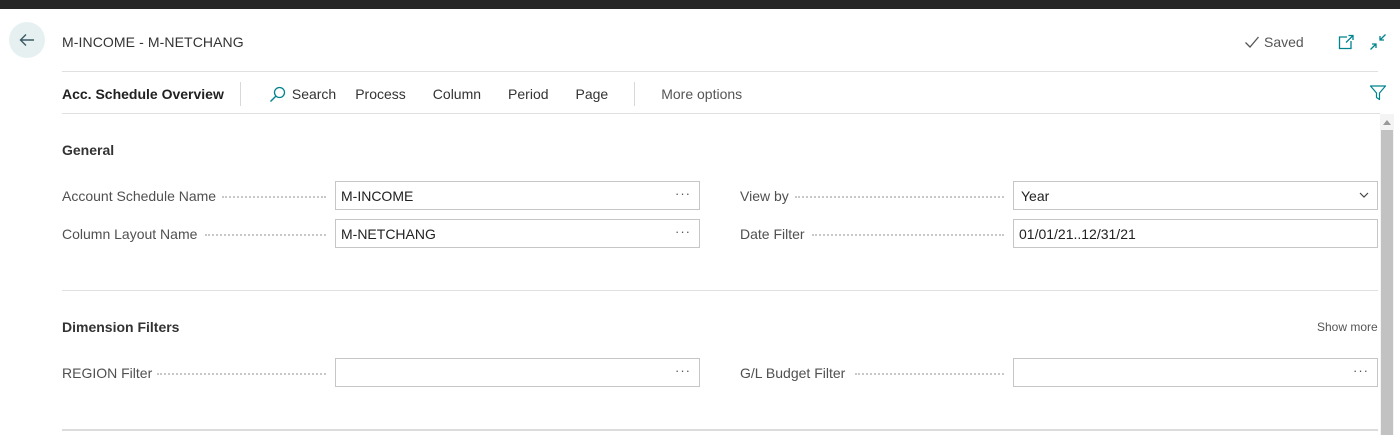  Describe the element at coordinates (107, 373) in the screenshot. I see `region-filter-label: REGION Filter` at that location.